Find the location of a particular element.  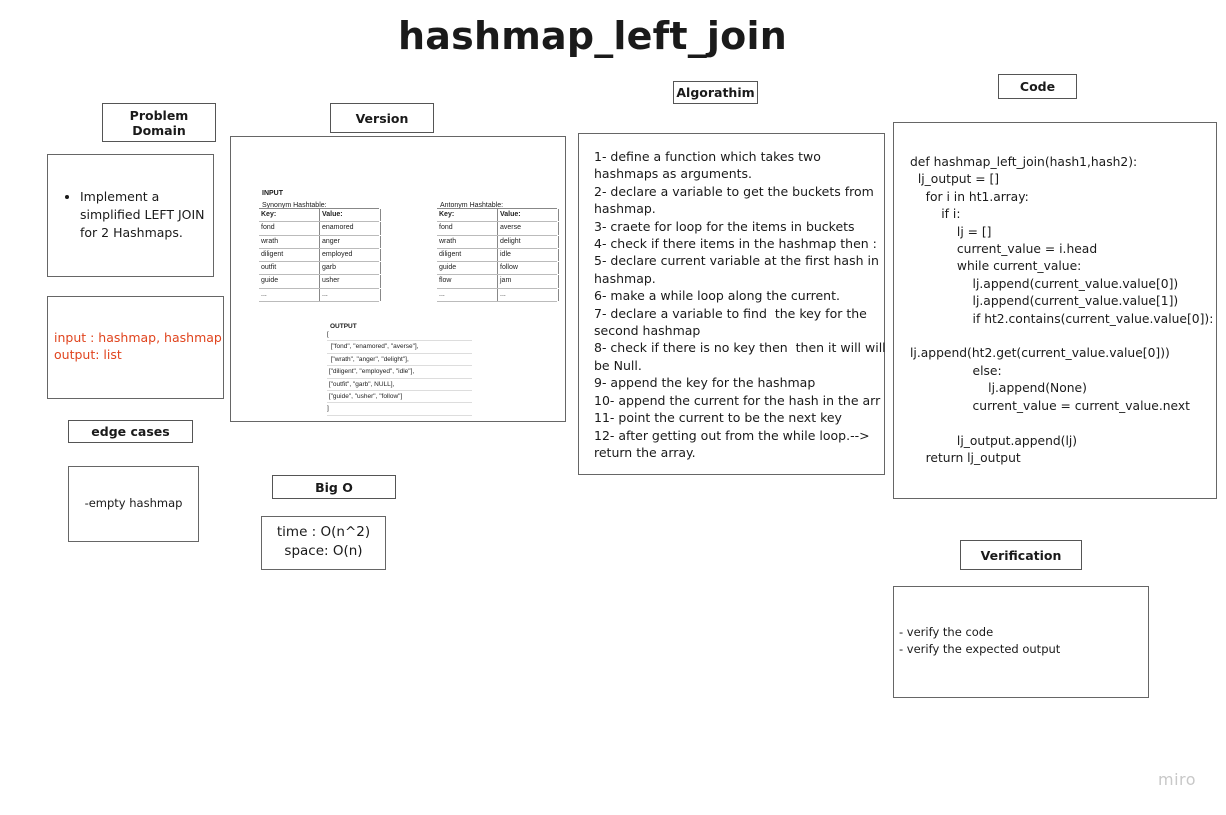

big-o-space: space: O(n) is located at coordinates (323, 551).